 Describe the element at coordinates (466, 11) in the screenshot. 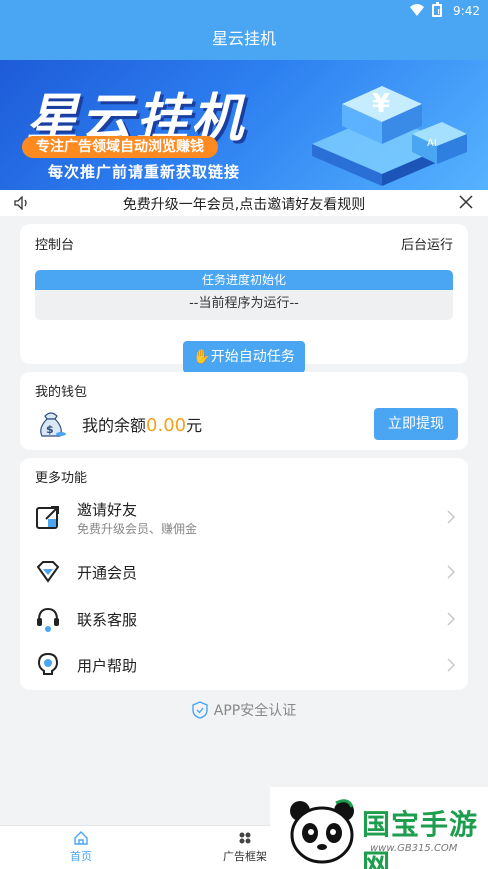

I see `clock: 9:42` at that location.